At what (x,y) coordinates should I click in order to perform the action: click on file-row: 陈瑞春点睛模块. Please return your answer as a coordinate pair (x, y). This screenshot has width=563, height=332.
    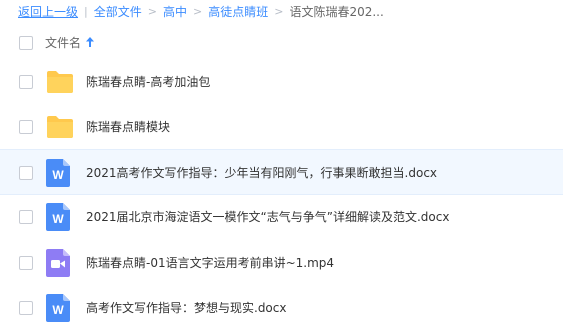
    Looking at the image, I should click on (281, 127).